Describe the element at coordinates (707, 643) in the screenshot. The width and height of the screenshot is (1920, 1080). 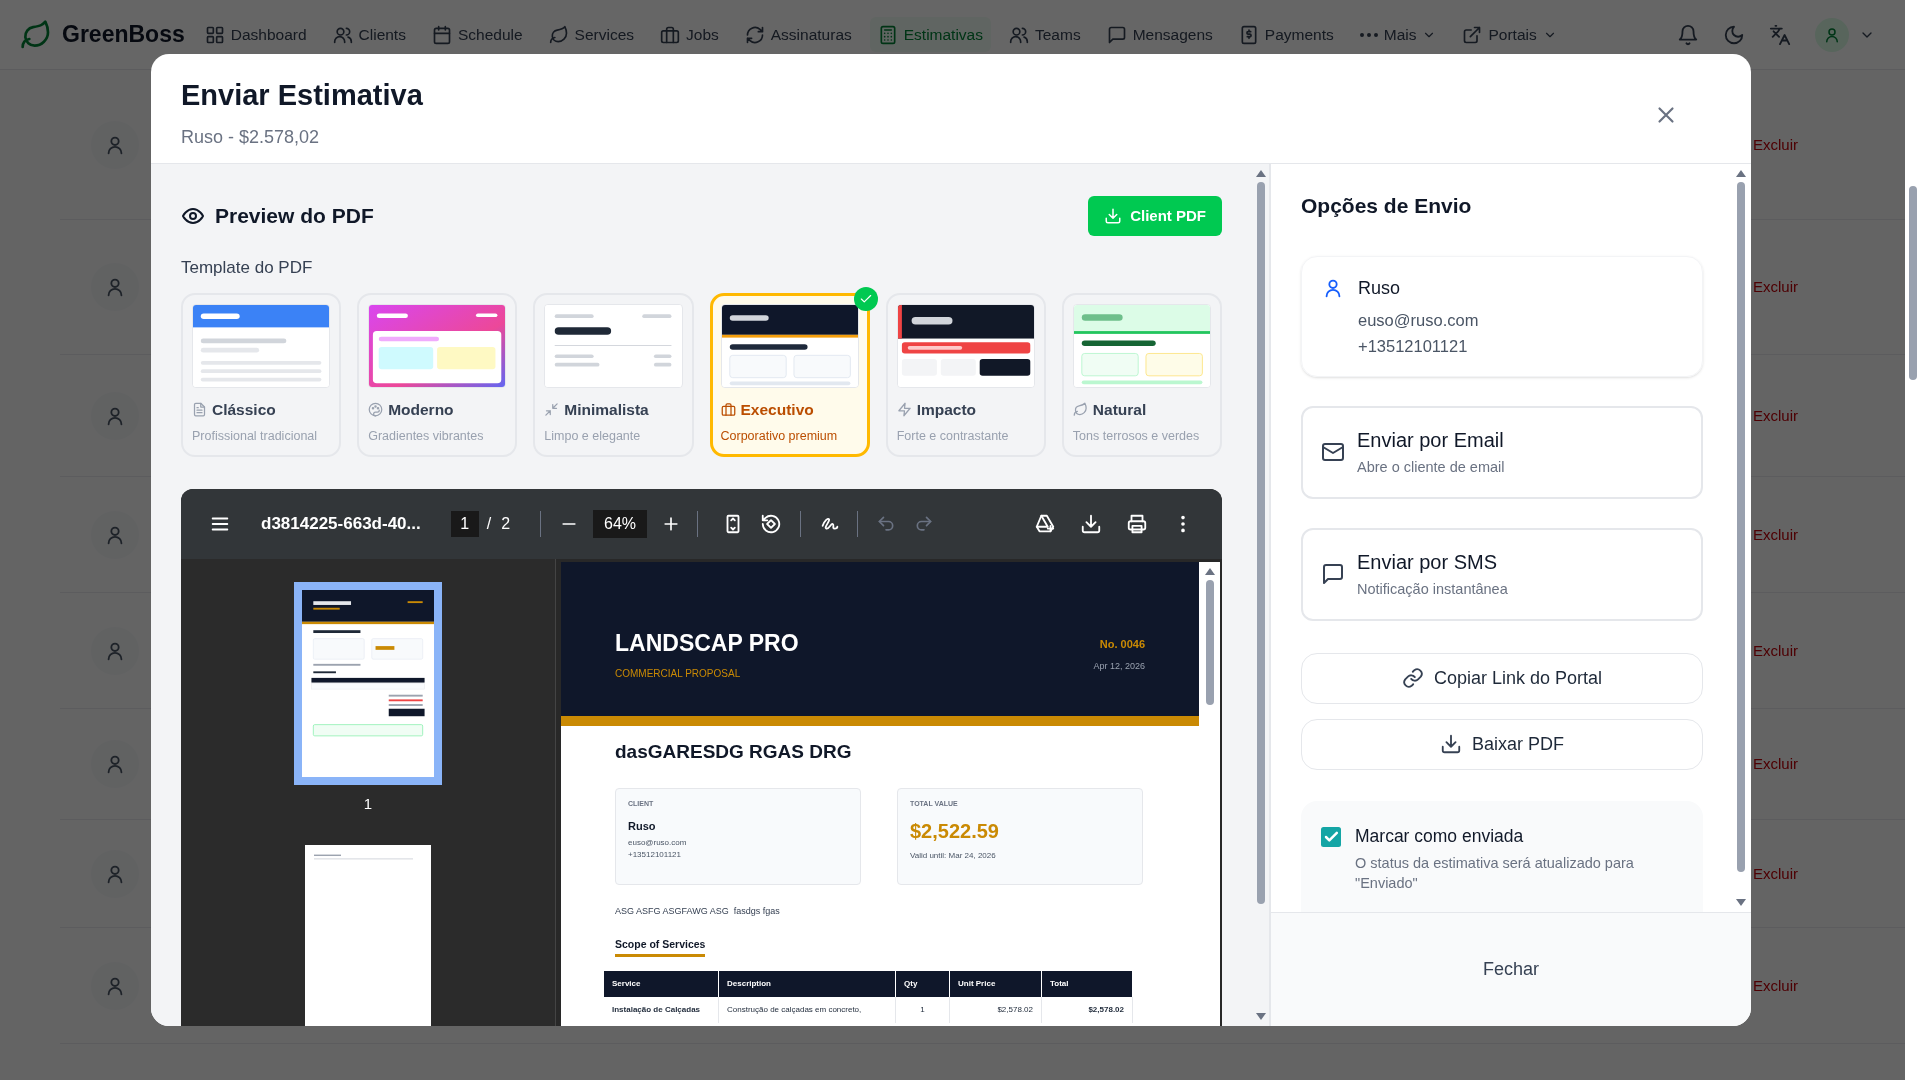
I see `company-name: LANDSCAP PRO` at that location.